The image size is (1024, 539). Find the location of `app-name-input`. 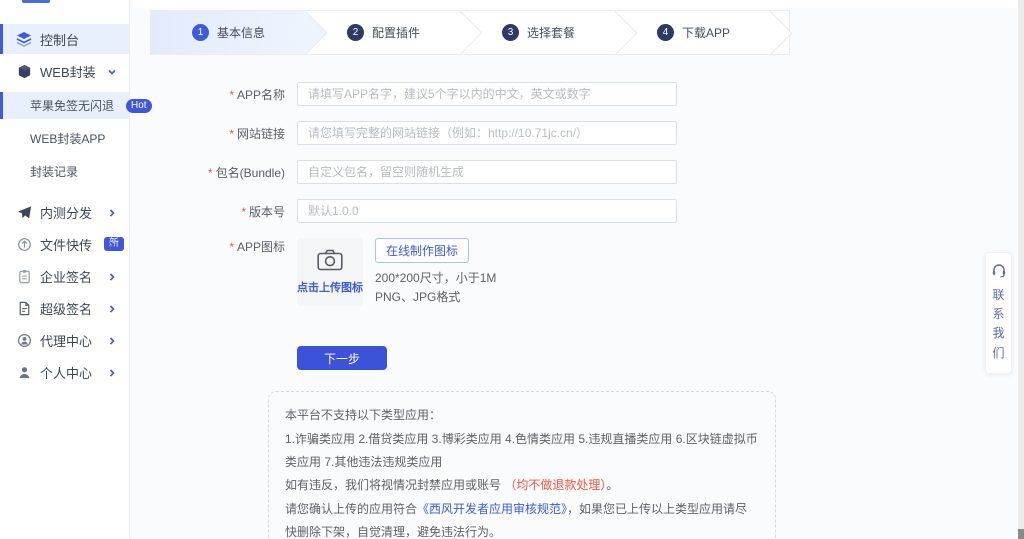

app-name-input is located at coordinates (487, 94).